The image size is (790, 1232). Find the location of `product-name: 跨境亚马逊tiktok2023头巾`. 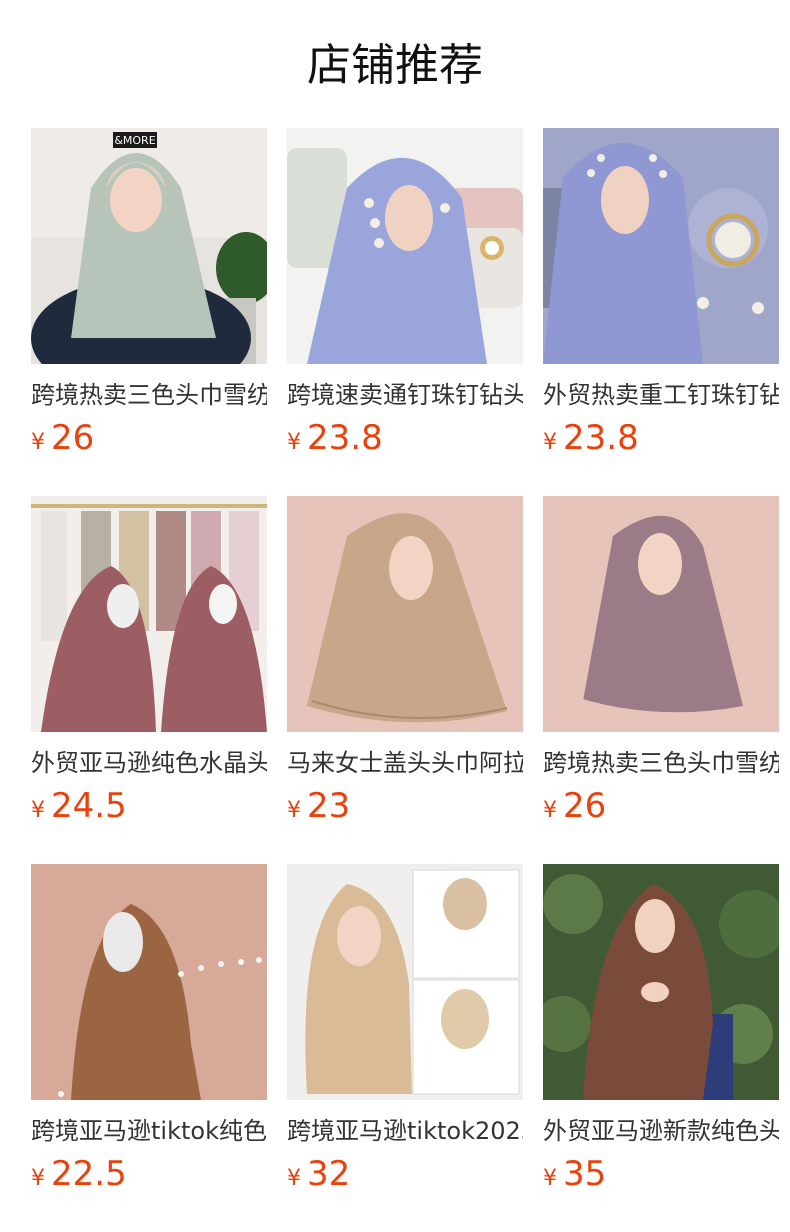

product-name: 跨境亚马逊tiktok2023头巾 is located at coordinates (405, 1133).